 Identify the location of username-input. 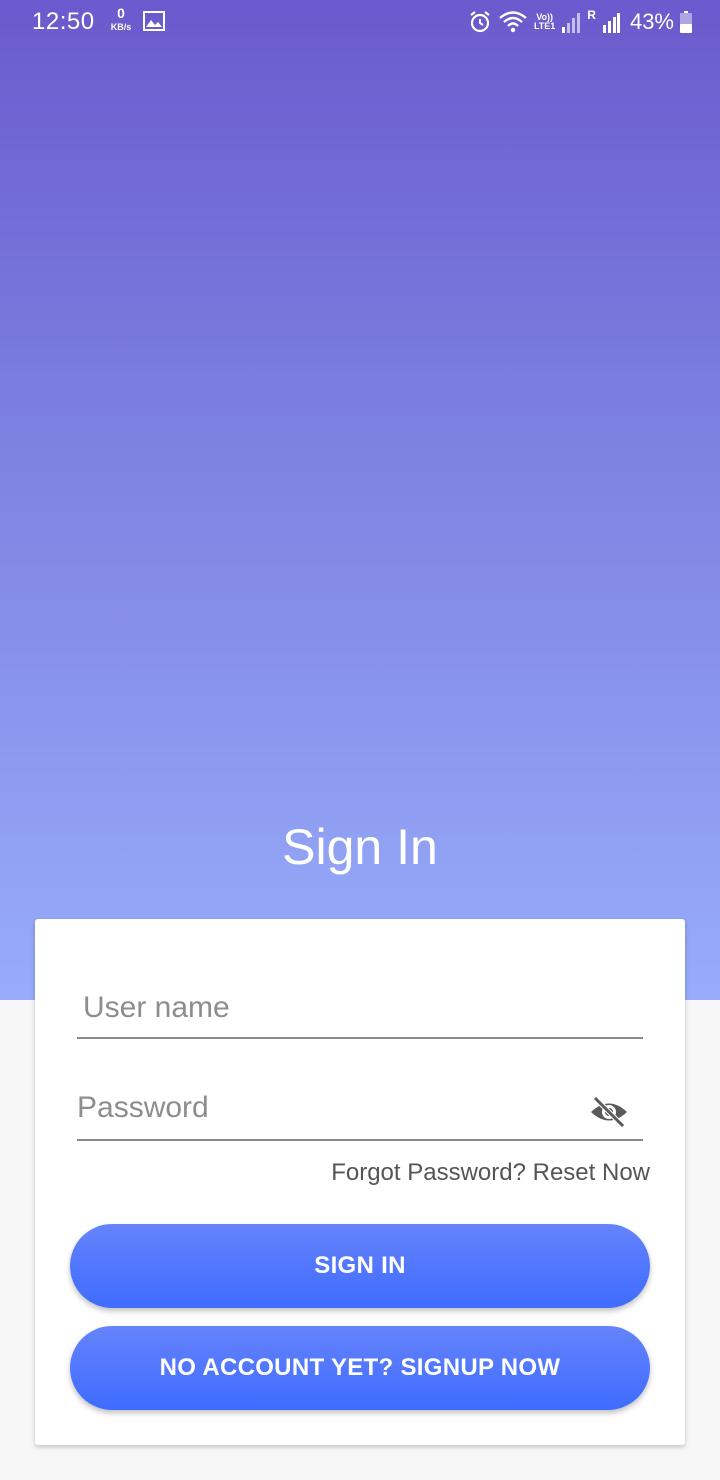
(333, 1011).